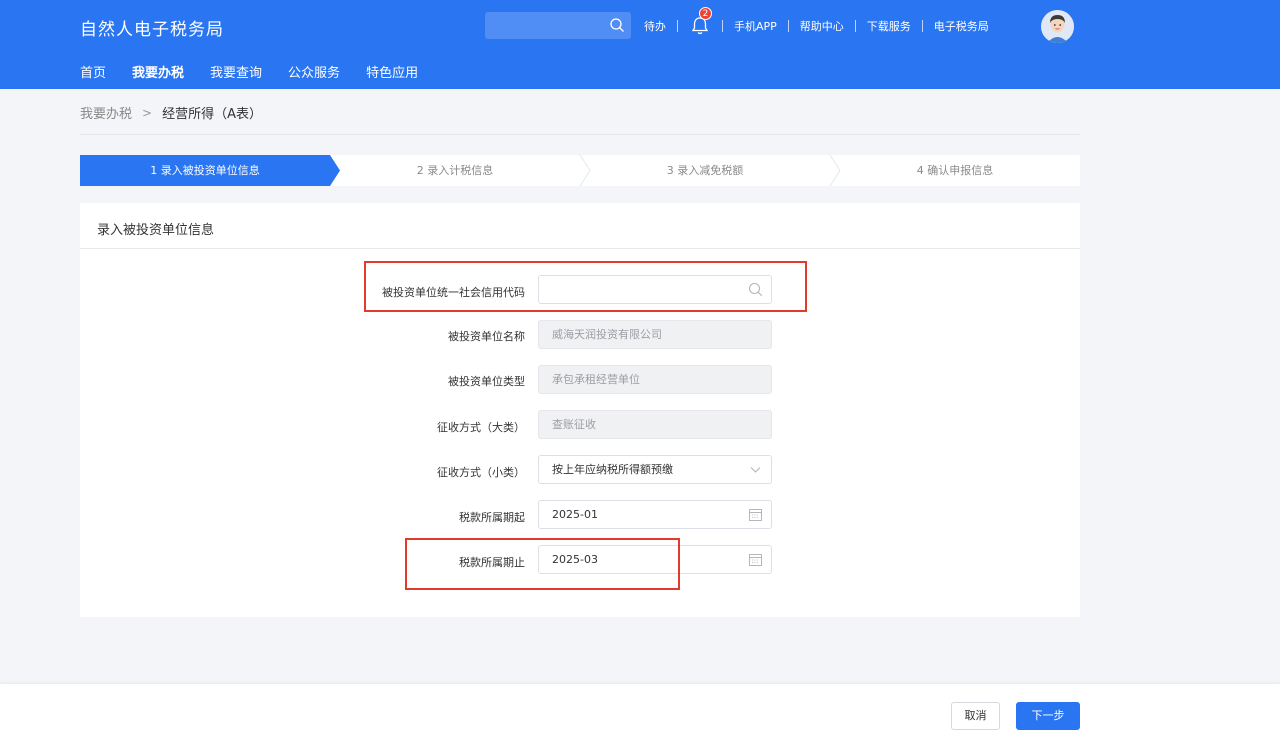 The image size is (1280, 747). What do you see at coordinates (156, 230) in the screenshot?
I see `form-title: 录入被投资单位信息` at bounding box center [156, 230].